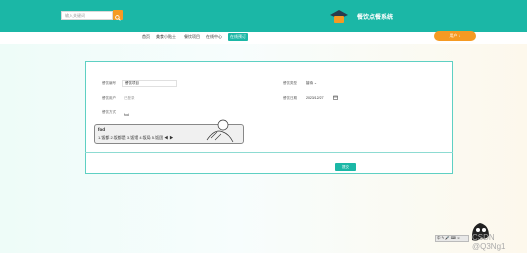  What do you see at coordinates (335, 97) in the screenshot?
I see `calendar-icon` at bounding box center [335, 97].